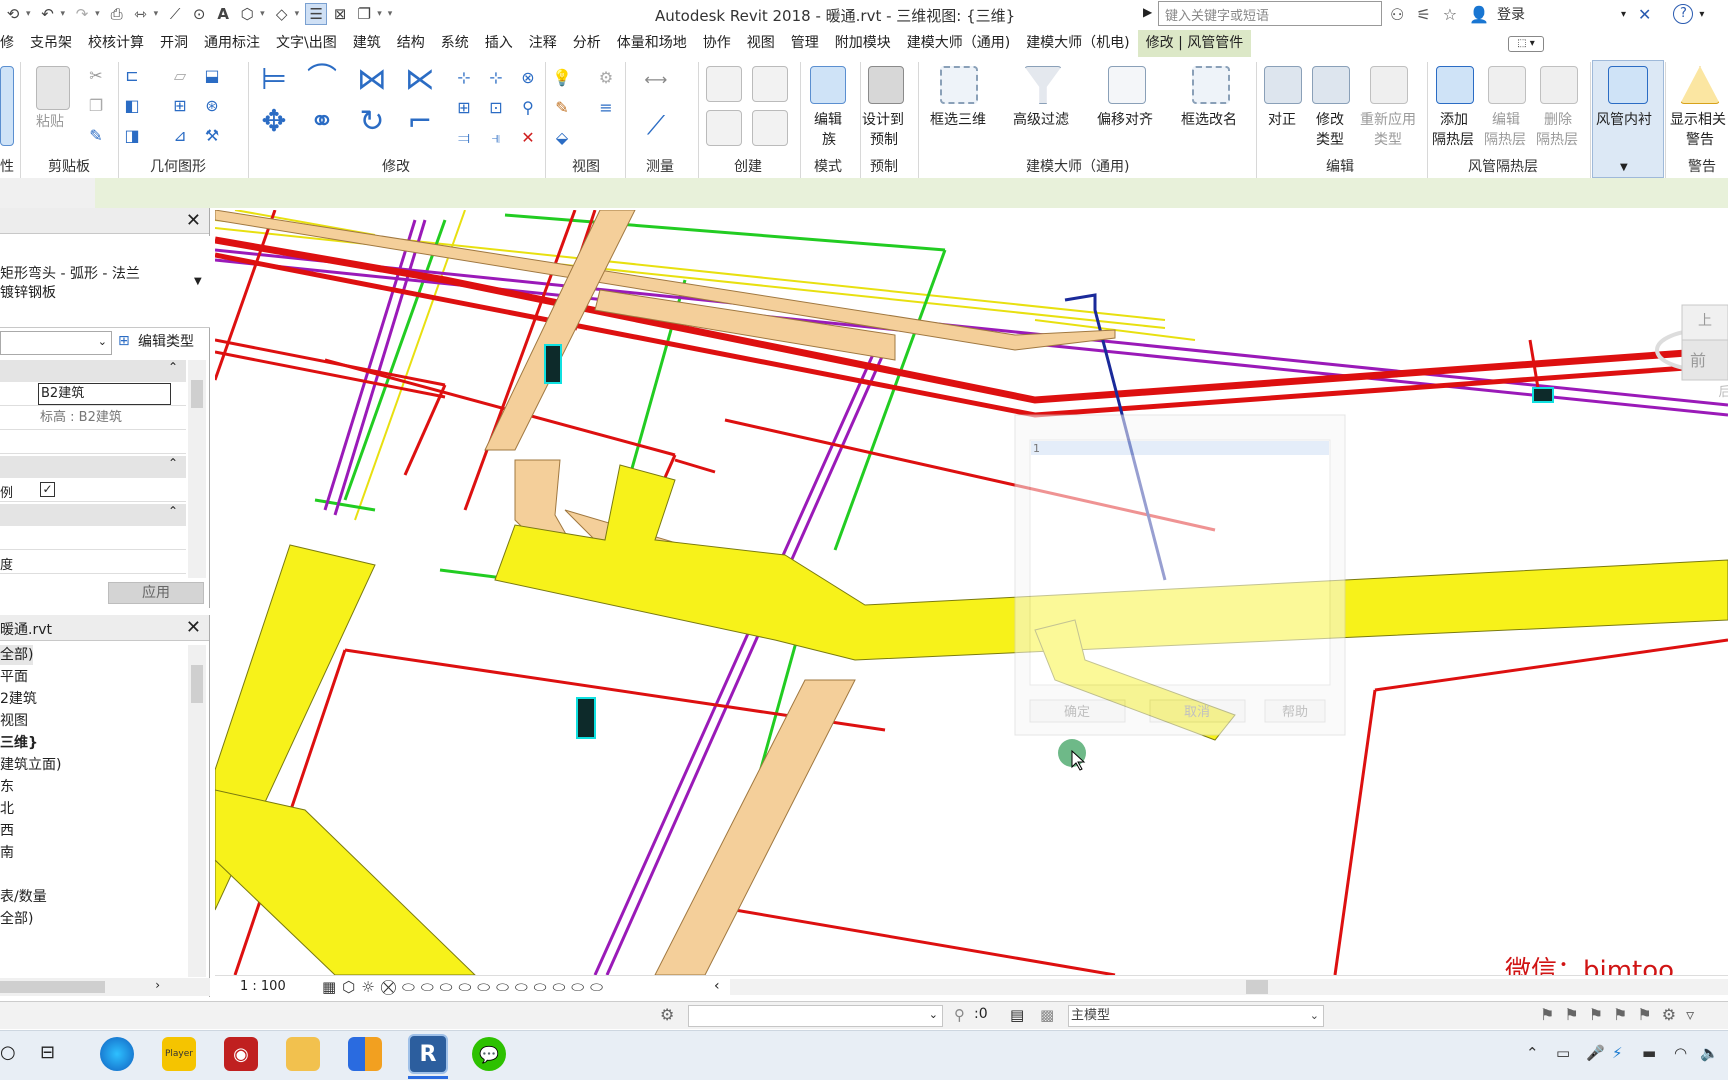 This screenshot has height=1080, width=1728. What do you see at coordinates (1041, 120) in the screenshot?
I see `advanced-filter-button: 高级过滤` at bounding box center [1041, 120].